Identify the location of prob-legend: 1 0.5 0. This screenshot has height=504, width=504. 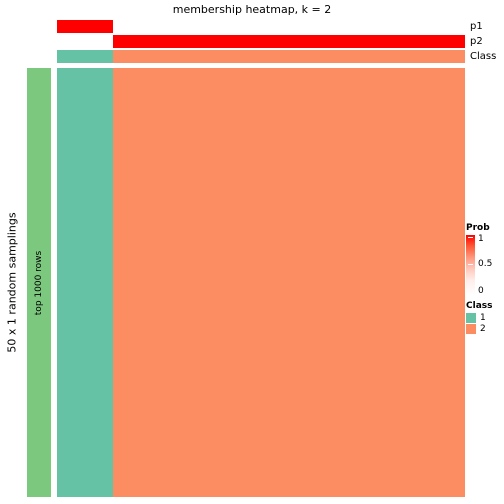
(485, 265).